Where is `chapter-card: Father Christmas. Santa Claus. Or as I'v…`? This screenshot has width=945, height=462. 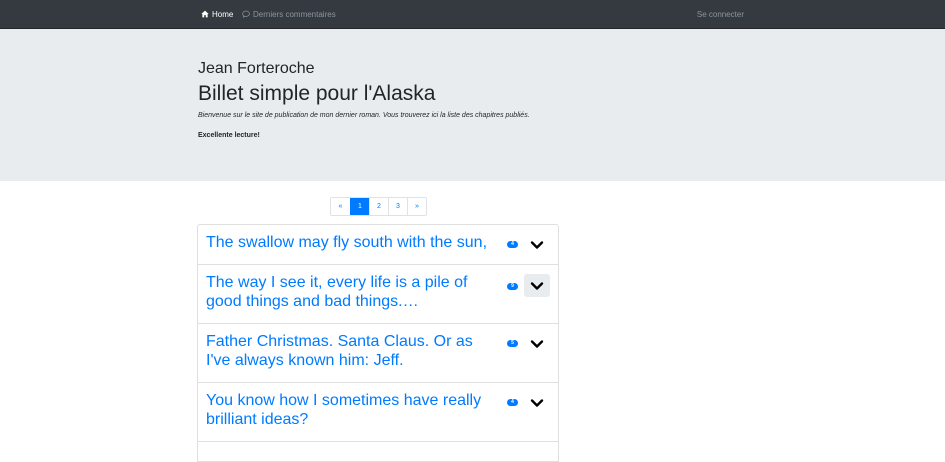 chapter-card: Father Christmas. Santa Claus. Or as I'v… is located at coordinates (378, 353).